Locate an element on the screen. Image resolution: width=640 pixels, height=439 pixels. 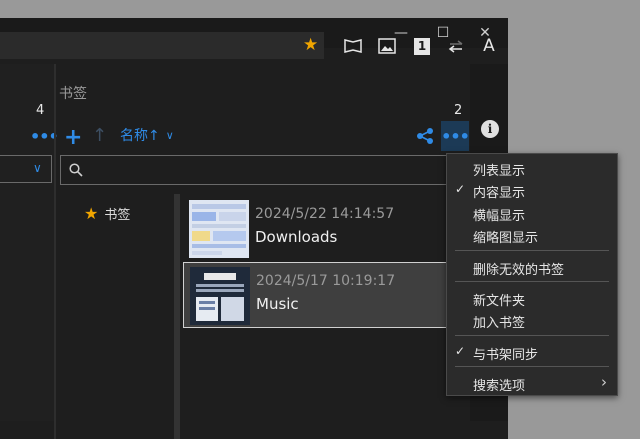
address-bar is located at coordinates (162, 45).